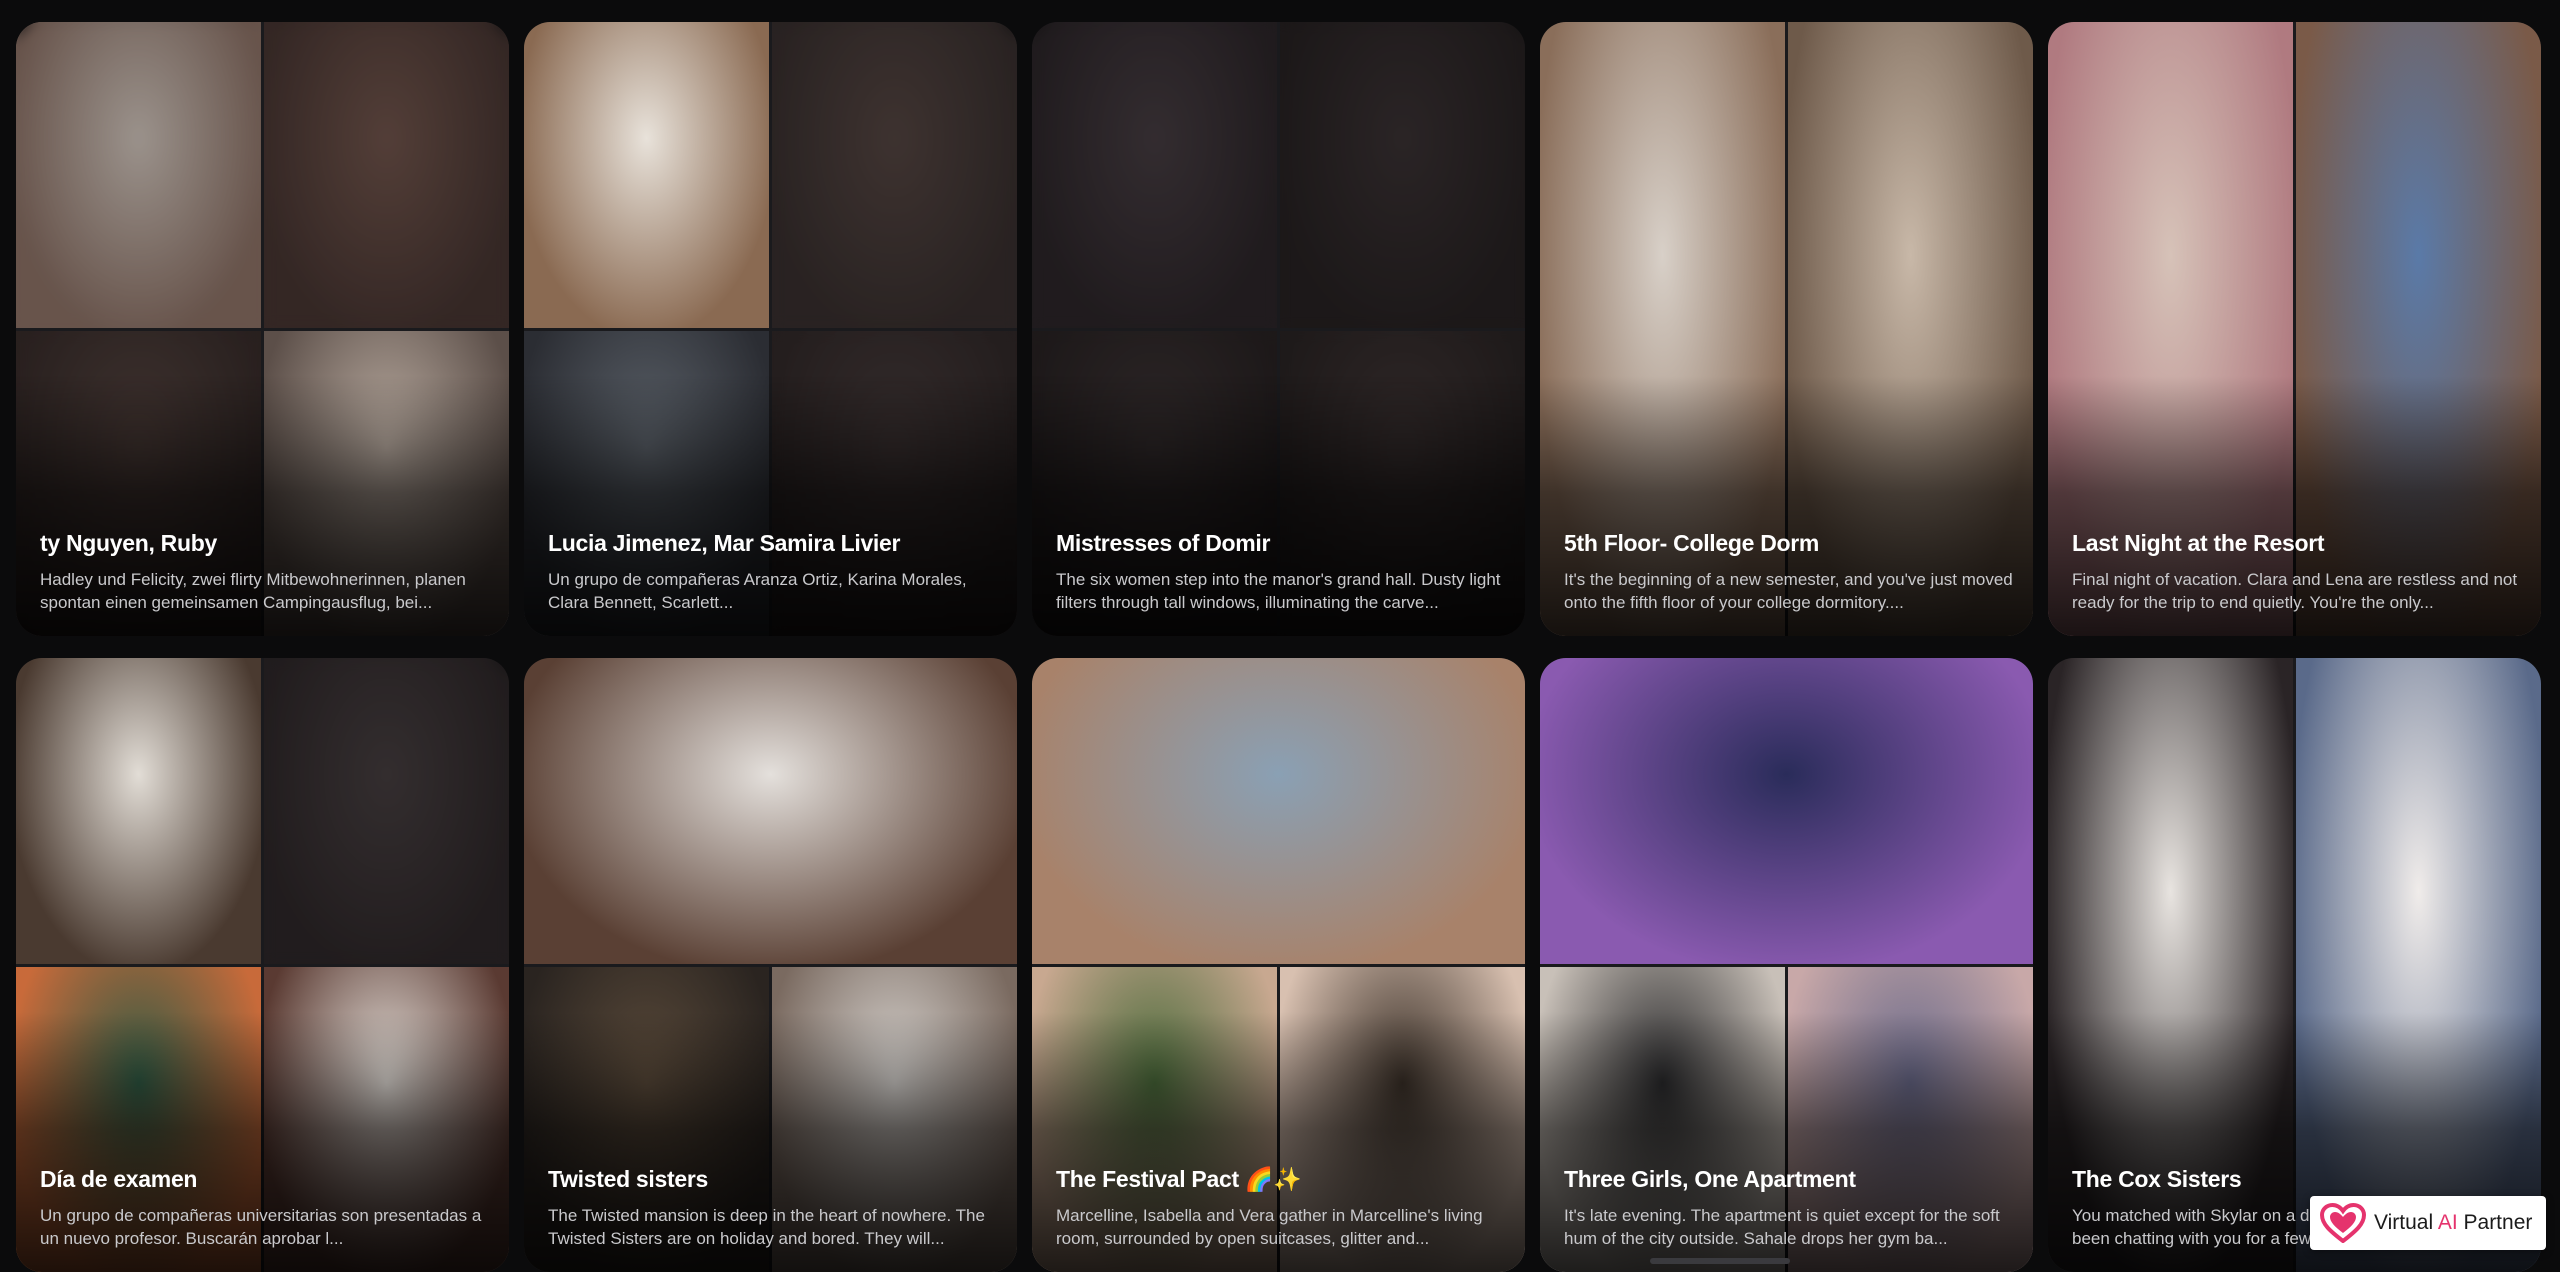  I want to click on card-title: Twisted sisters, so click(772, 1179).